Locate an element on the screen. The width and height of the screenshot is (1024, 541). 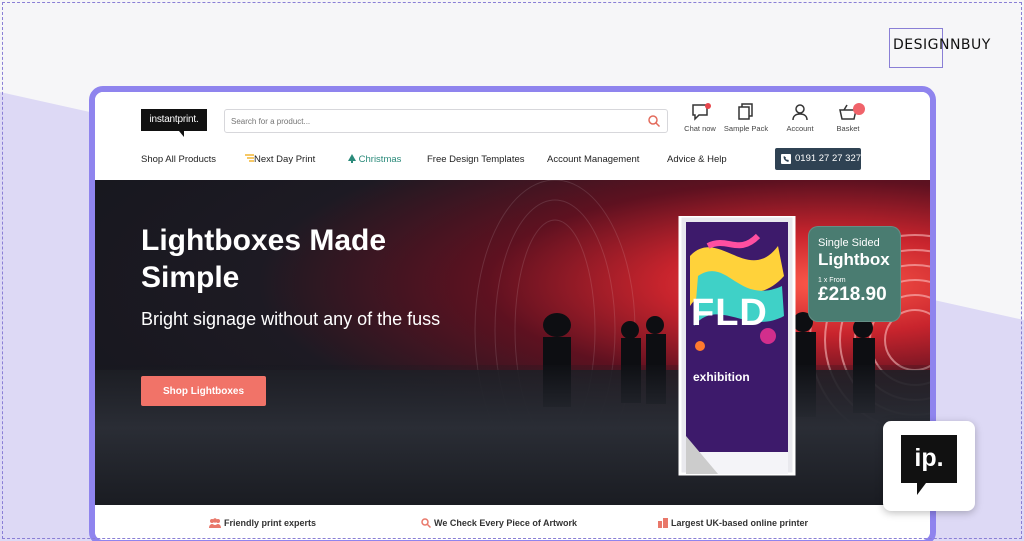
usp-friendly-experts: Friendly print experts is located at coordinates (262, 523).